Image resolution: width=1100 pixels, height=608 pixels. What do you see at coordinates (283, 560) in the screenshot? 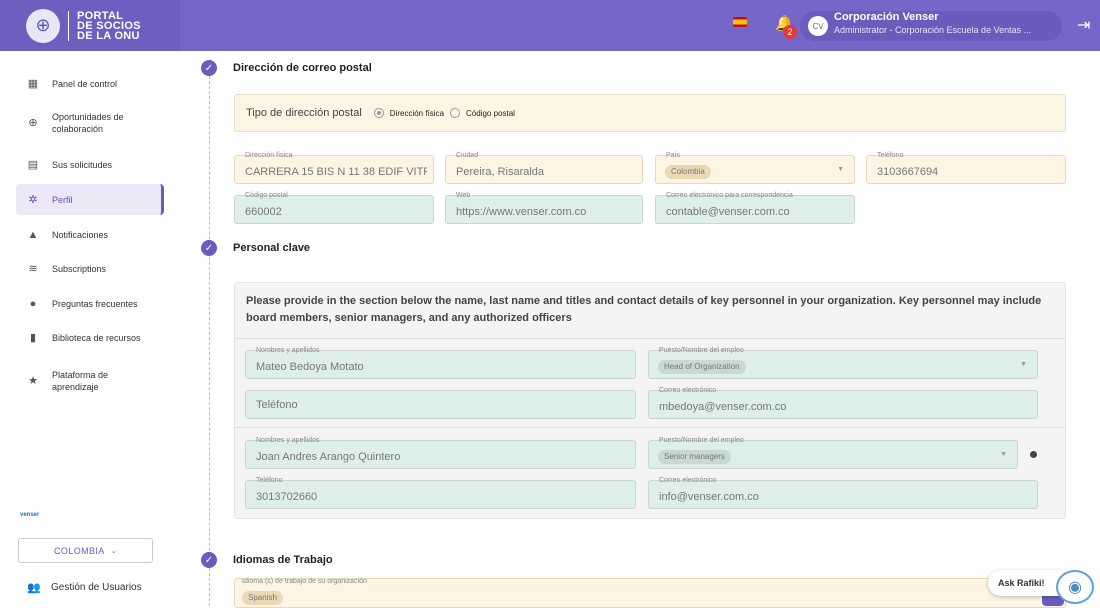
I see `section-title-languages: Idiomas de Trabajo` at bounding box center [283, 560].